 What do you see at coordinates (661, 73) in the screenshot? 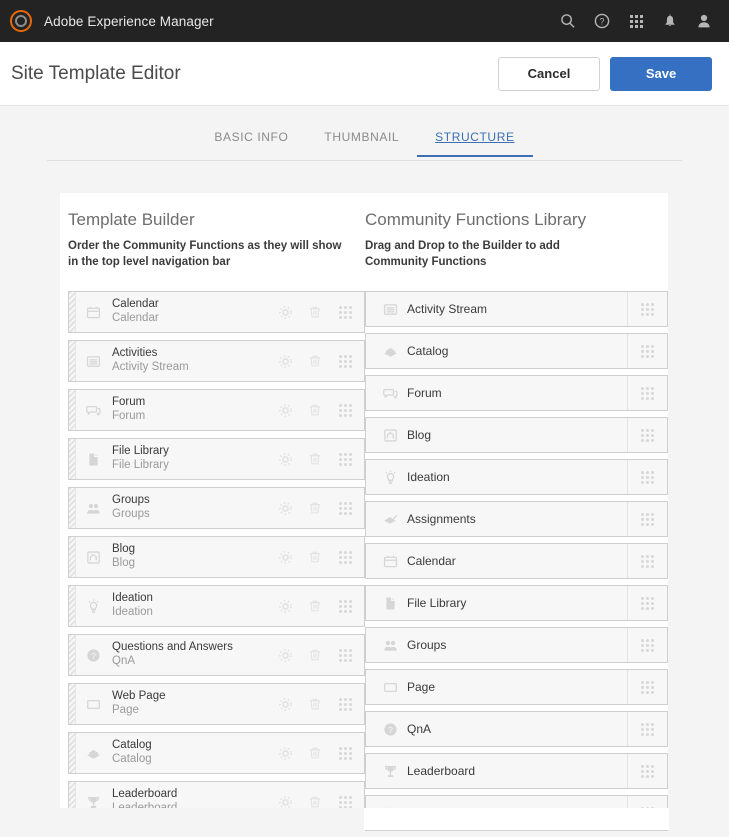
I see `save-button: Save` at bounding box center [661, 73].